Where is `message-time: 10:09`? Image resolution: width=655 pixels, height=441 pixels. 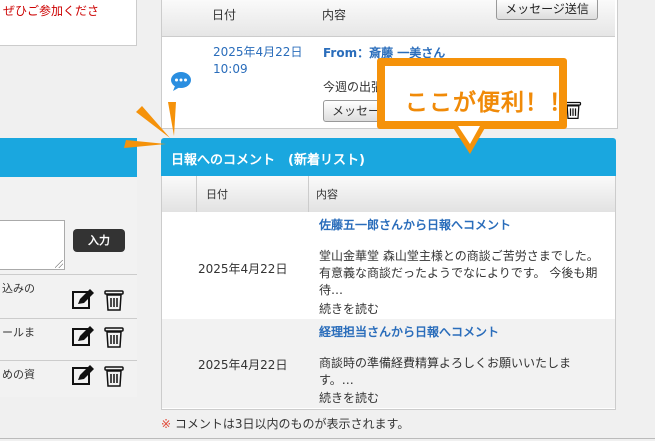
message-time: 10:09 is located at coordinates (230, 69).